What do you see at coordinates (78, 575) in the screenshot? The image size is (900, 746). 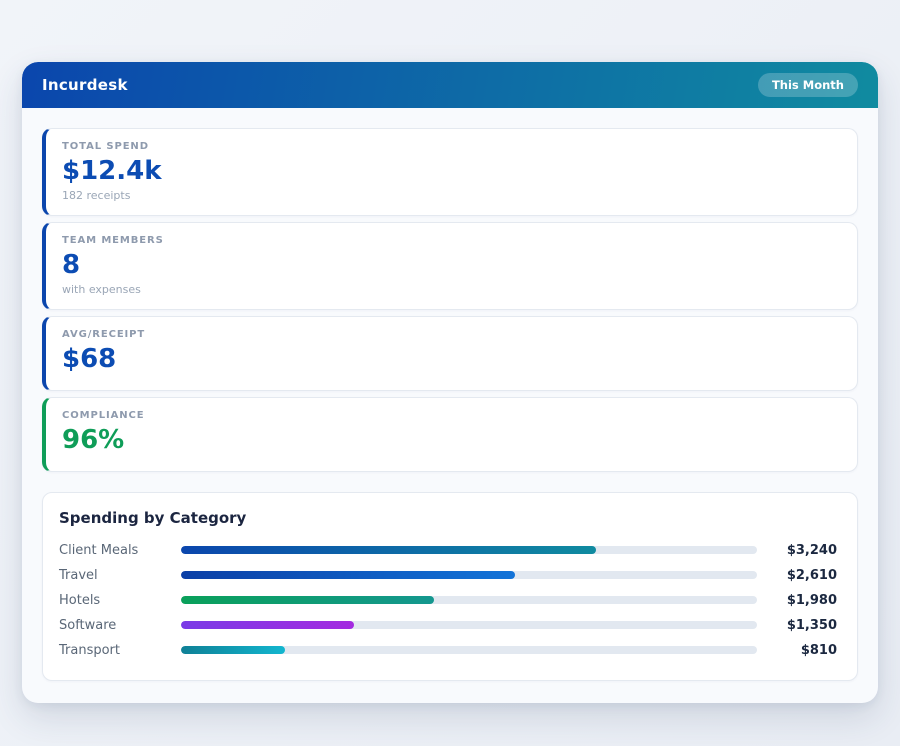 I see `category-label: Travel` at bounding box center [78, 575].